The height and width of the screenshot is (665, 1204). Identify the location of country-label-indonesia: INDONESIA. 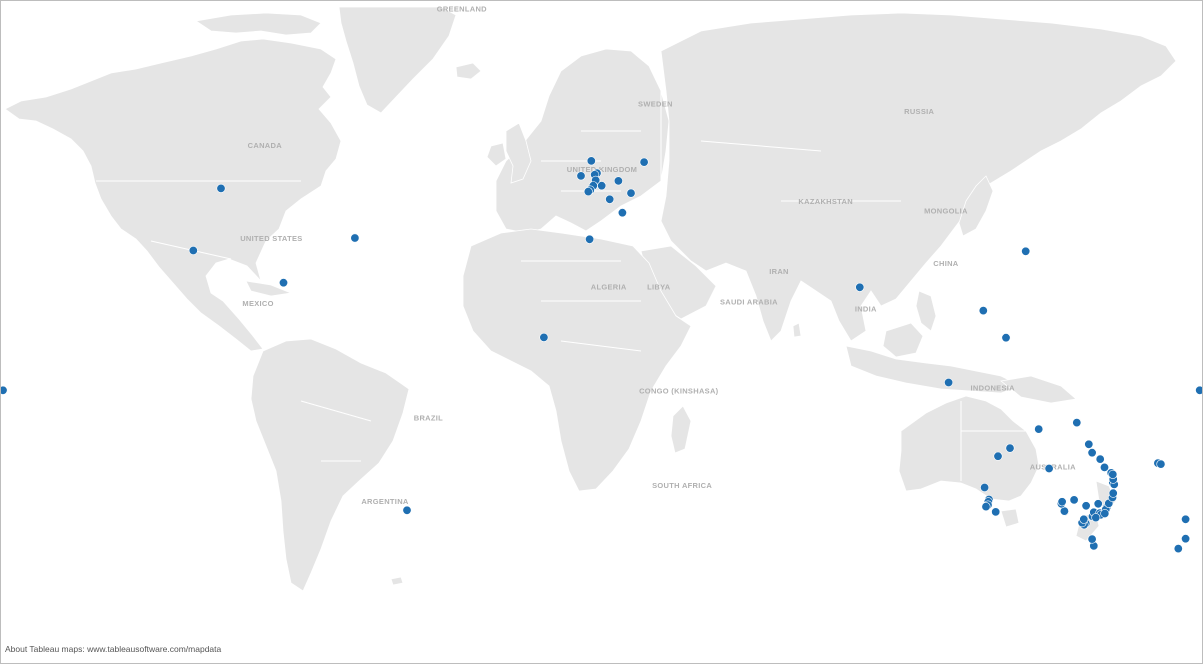
(993, 387).